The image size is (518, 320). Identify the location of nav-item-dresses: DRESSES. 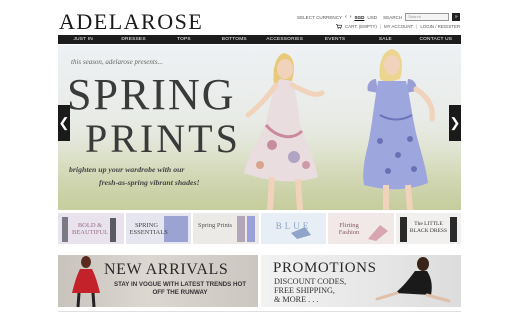
(133, 39).